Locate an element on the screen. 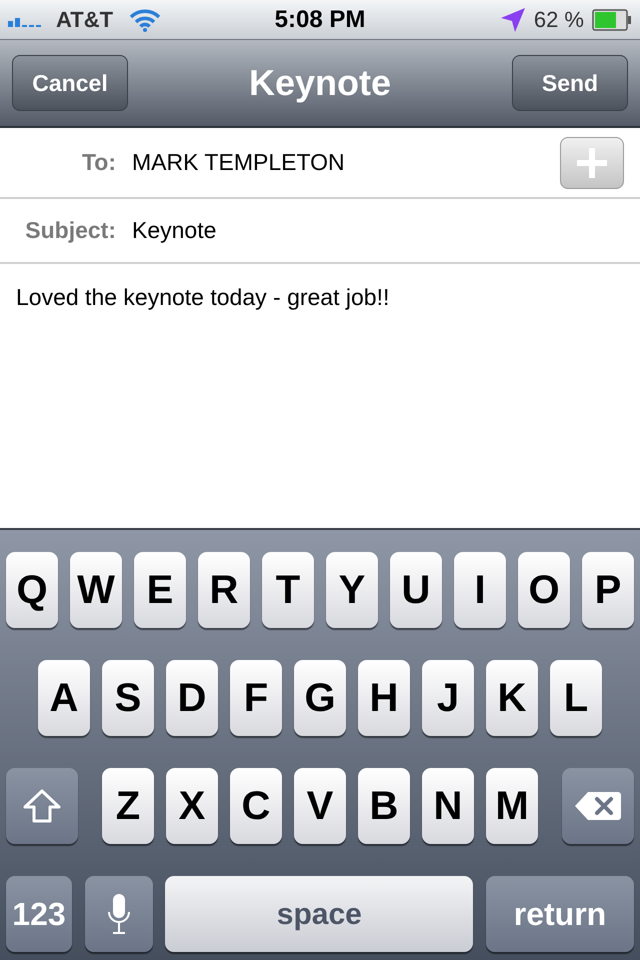  letter-key: Z is located at coordinates (128, 806).